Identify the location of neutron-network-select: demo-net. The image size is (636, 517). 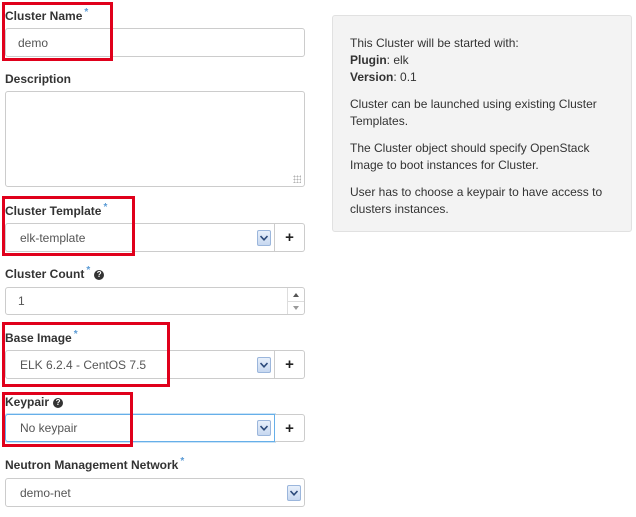
(155, 492).